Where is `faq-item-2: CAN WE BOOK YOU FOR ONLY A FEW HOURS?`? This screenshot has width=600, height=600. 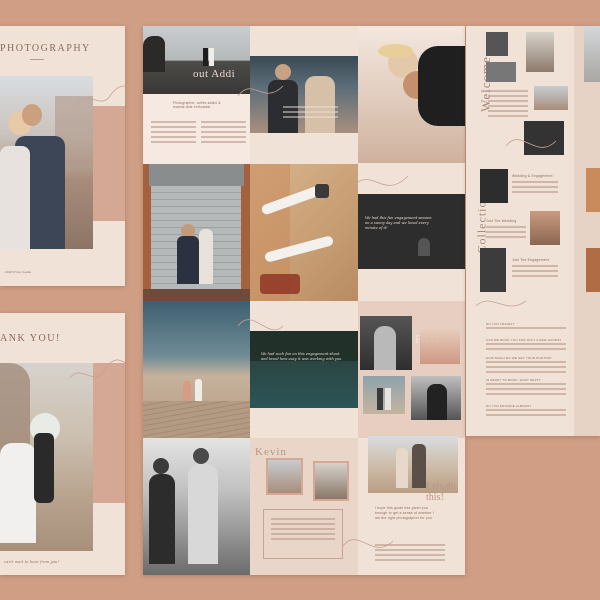 faq-item-2: CAN WE BOOK YOU FOR ONLY A FEW HOURS? is located at coordinates (524, 340).